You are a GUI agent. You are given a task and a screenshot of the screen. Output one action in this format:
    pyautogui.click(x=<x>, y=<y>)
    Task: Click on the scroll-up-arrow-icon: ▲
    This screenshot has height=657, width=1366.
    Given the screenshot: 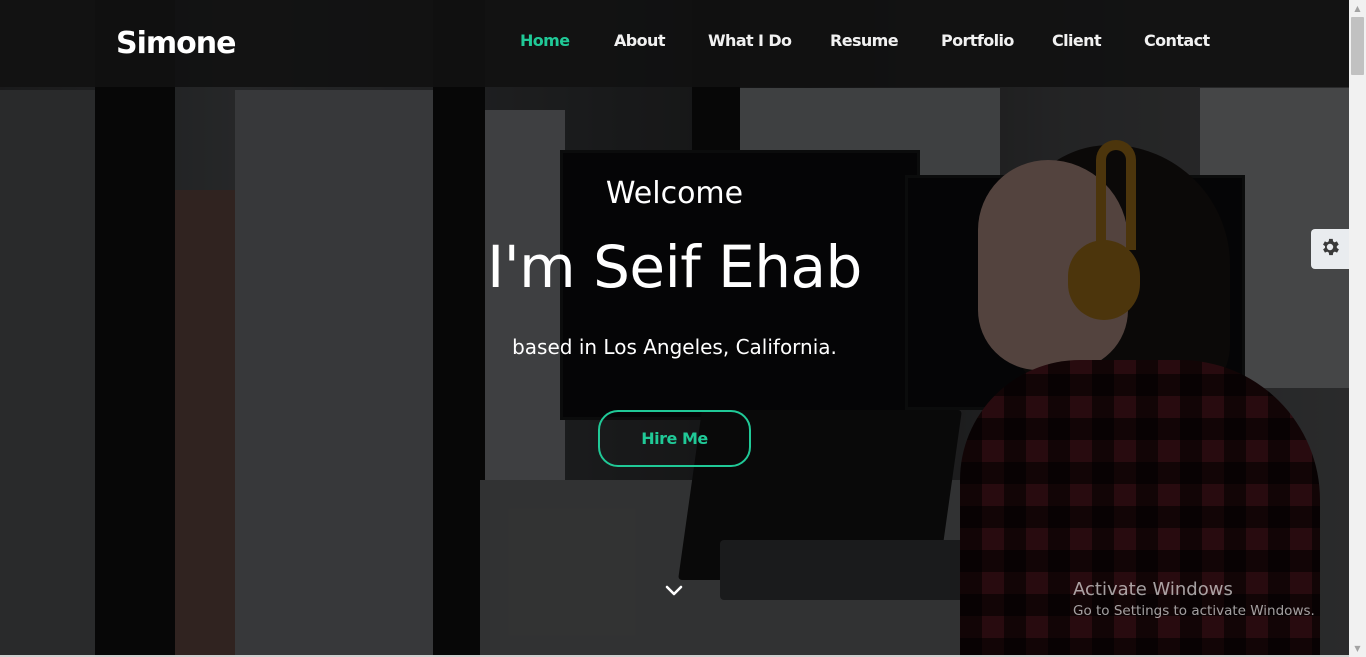 What is the action you would take?
    pyautogui.click(x=1357, y=8)
    